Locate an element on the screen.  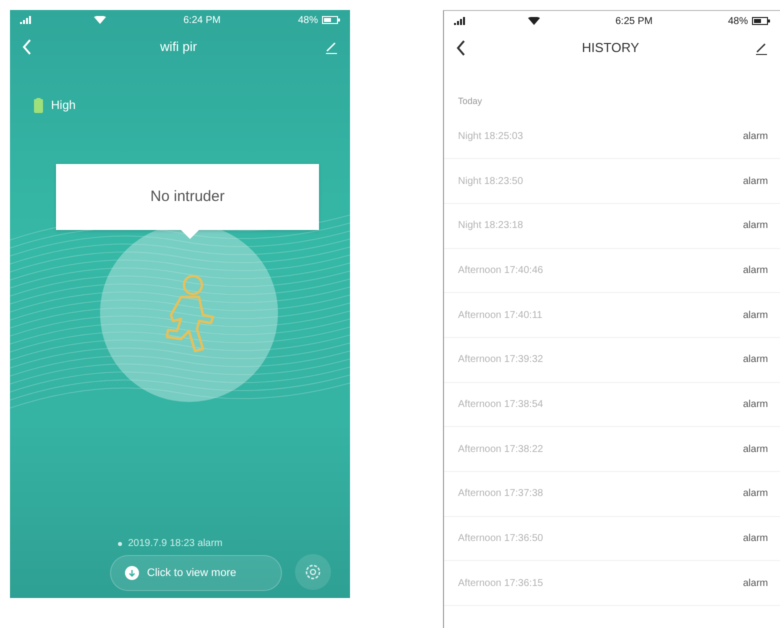
history-row: Night 18:23:50 alarm is located at coordinates (612, 181).